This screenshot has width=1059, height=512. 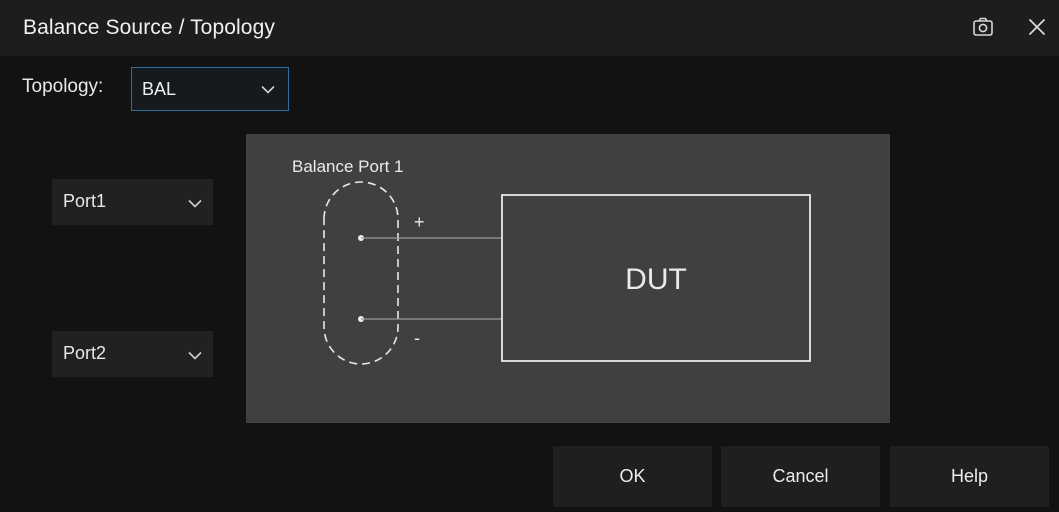 I want to click on balance-port-outline, so click(x=361, y=273).